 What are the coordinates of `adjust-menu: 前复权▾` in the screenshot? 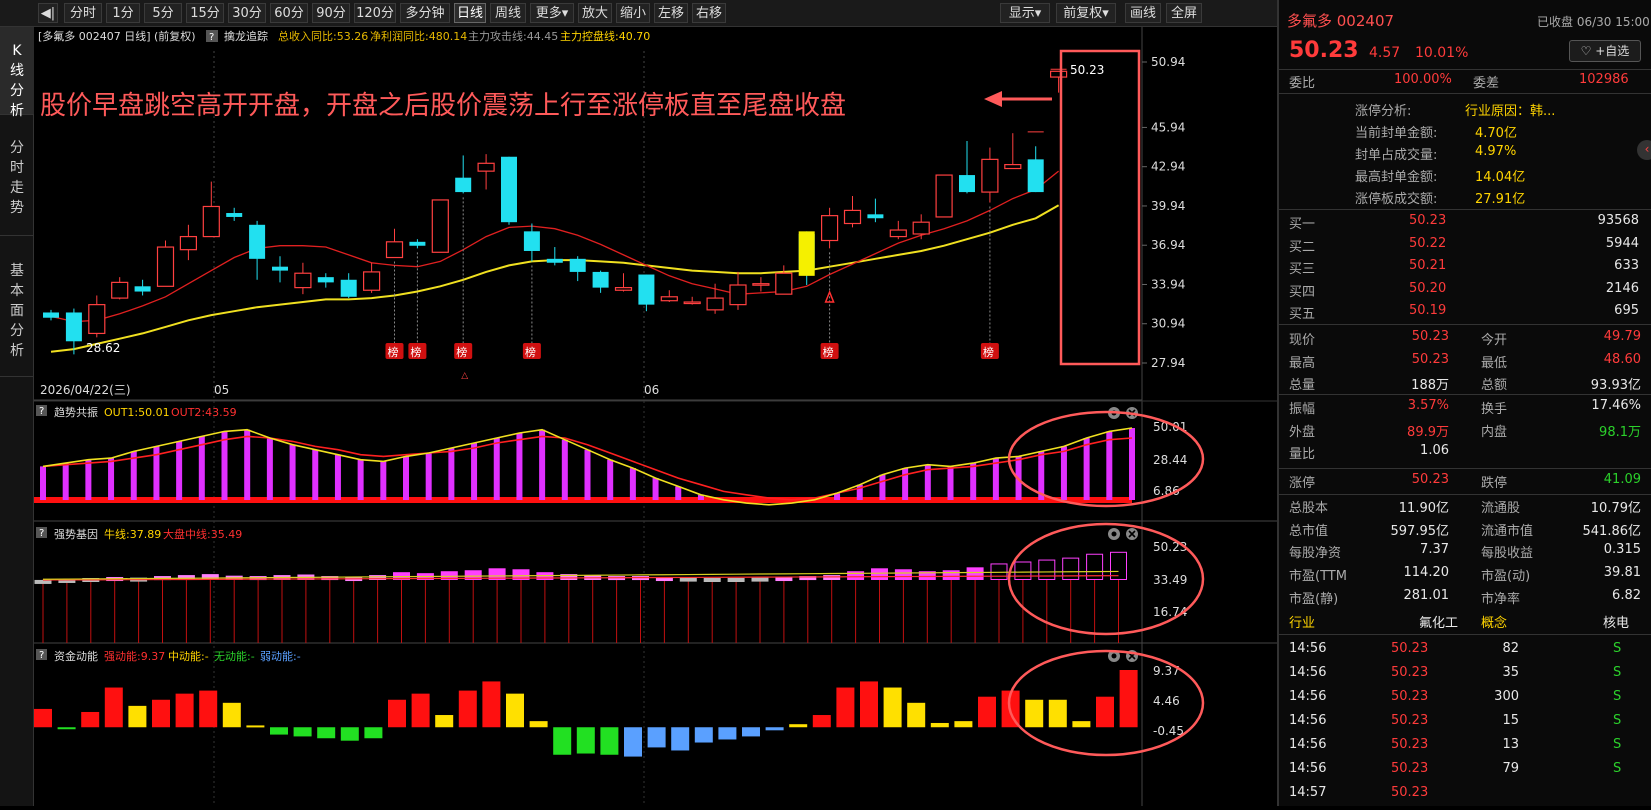 It's located at (1086, 13).